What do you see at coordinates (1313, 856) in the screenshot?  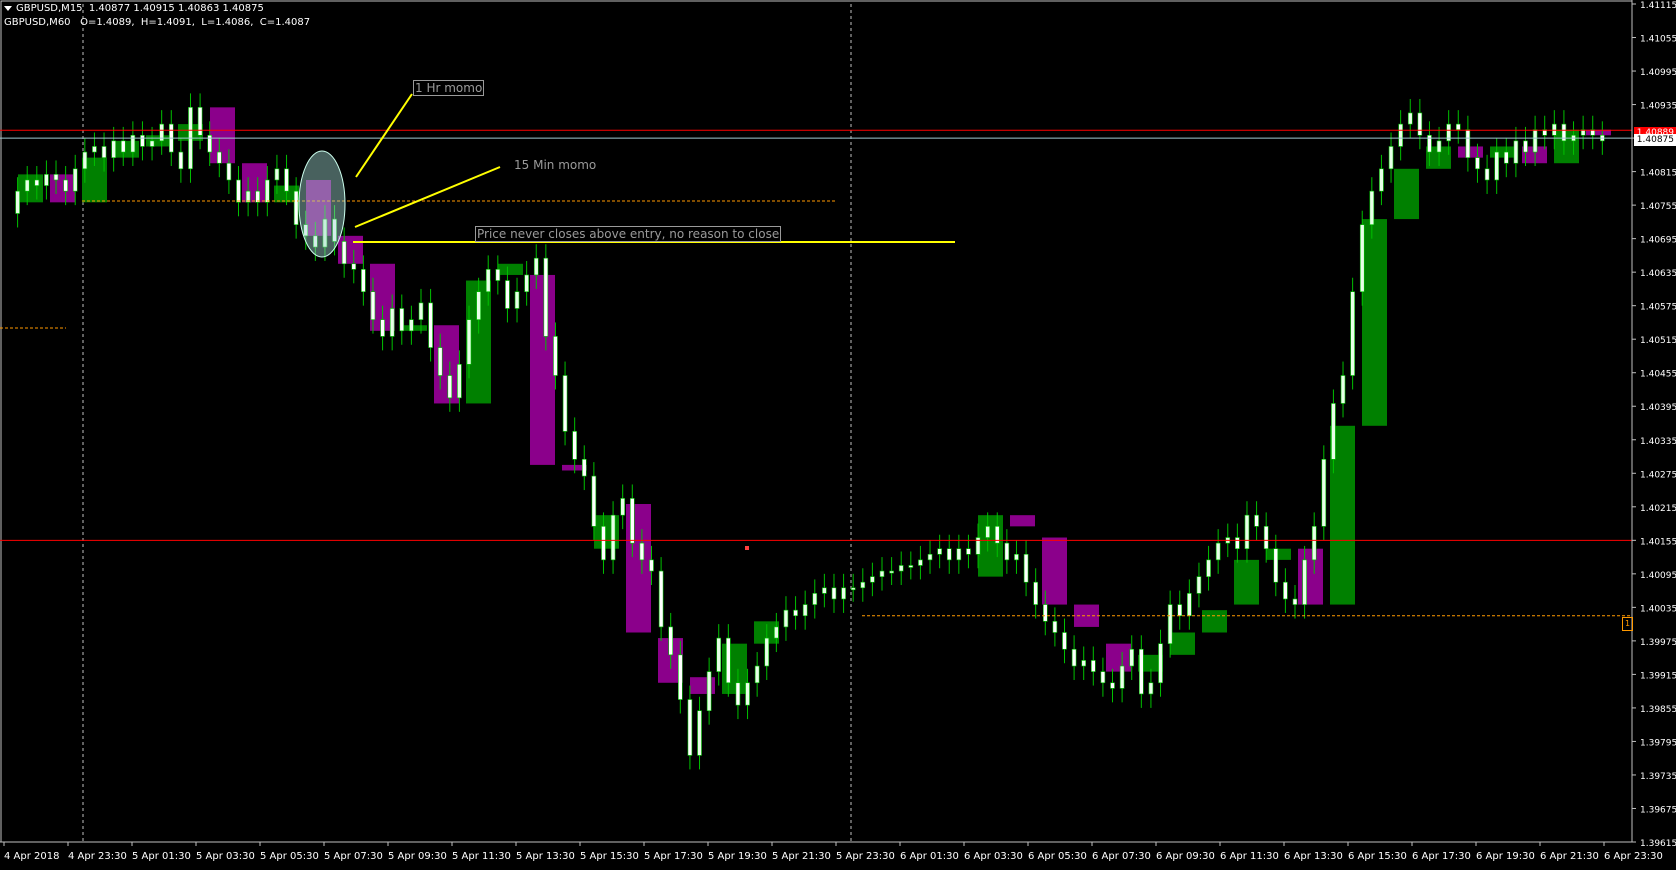 I see `time-axis-label: 6 Apr 13:30` at bounding box center [1313, 856].